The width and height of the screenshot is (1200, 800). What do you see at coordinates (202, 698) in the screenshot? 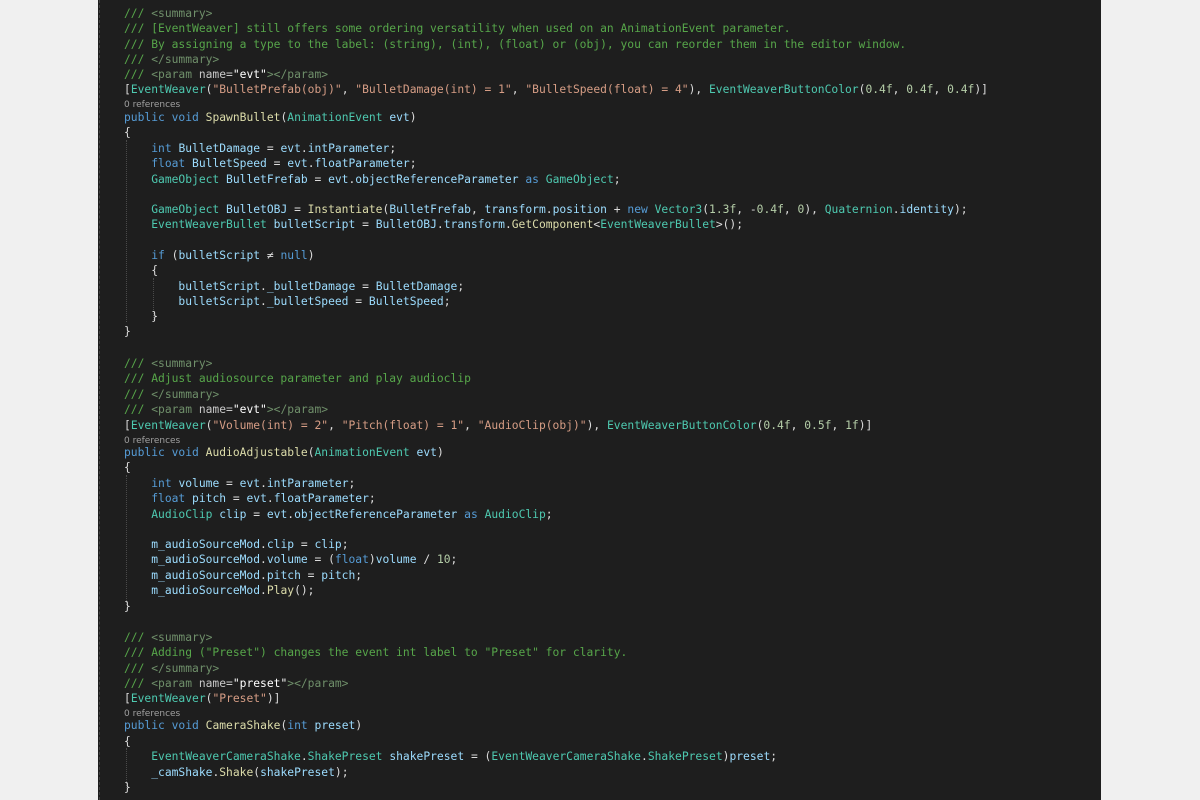
I see `attribute-event-weaver: [EventWeaver("Preset")]` at bounding box center [202, 698].